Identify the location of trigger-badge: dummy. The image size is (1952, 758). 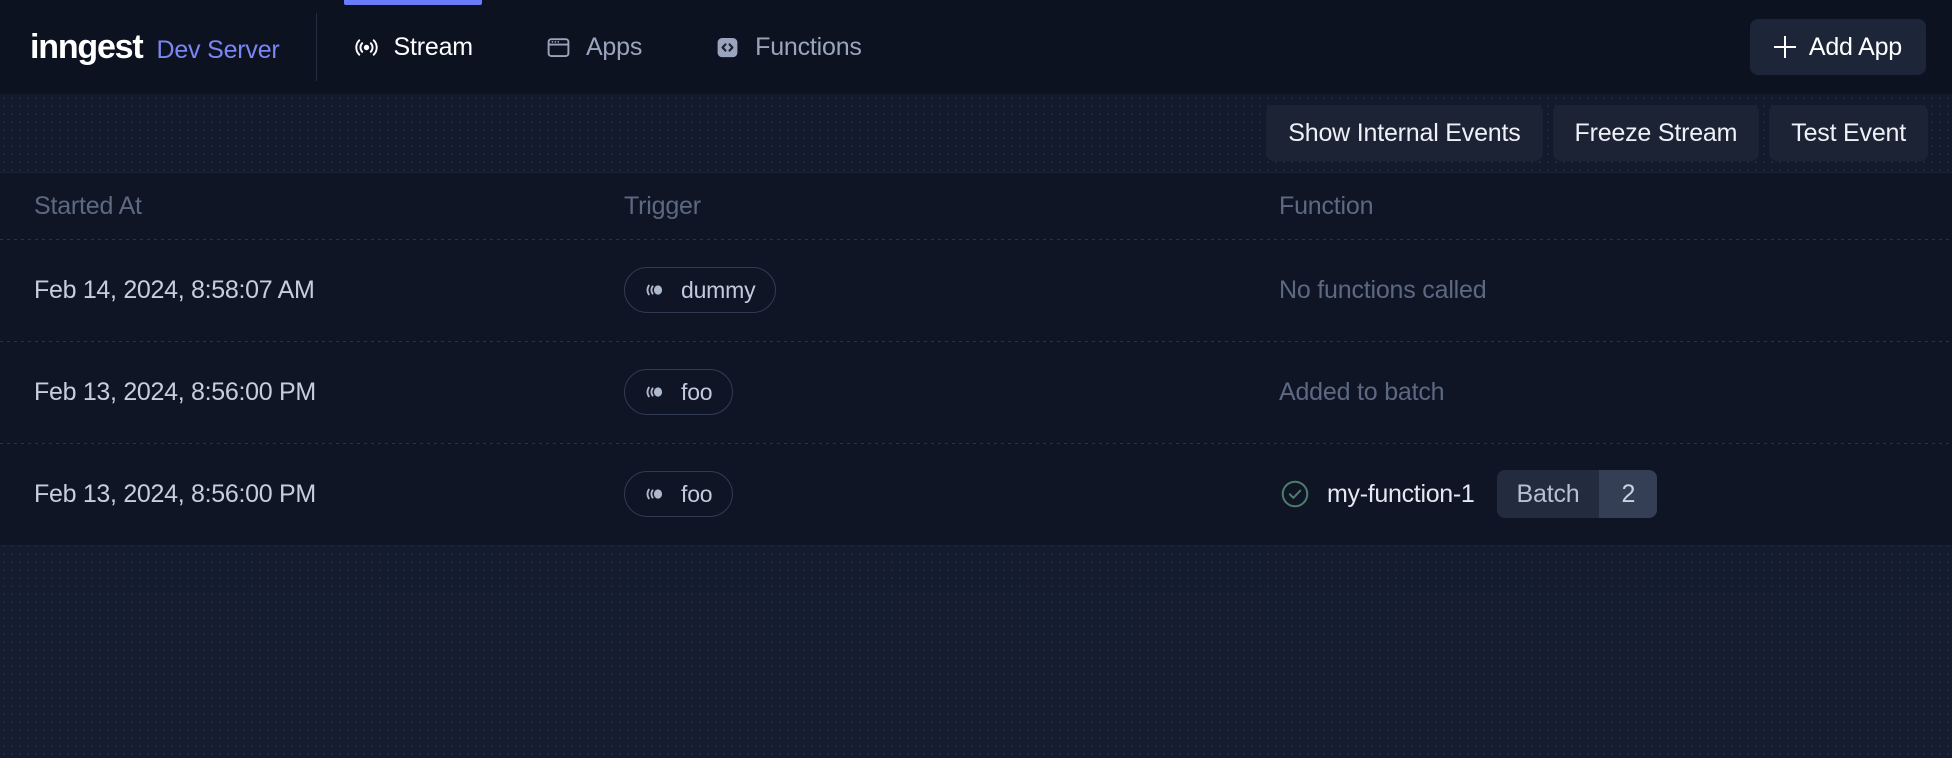
(700, 290).